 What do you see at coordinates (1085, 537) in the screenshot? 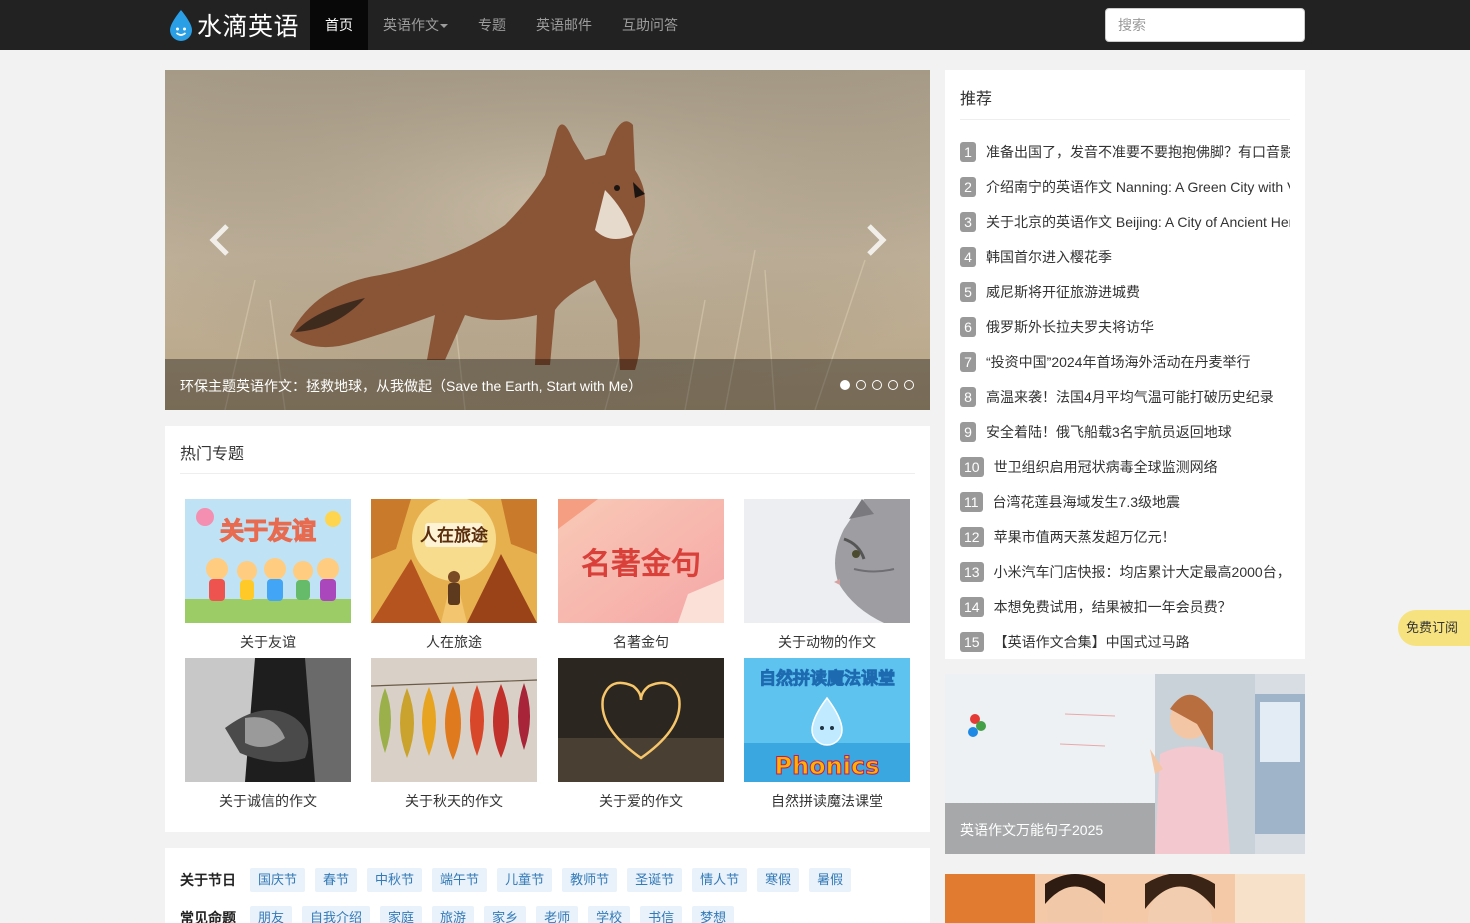
I see `recommend-link: 苹果市值两天蒸发超万亿元！` at bounding box center [1085, 537].